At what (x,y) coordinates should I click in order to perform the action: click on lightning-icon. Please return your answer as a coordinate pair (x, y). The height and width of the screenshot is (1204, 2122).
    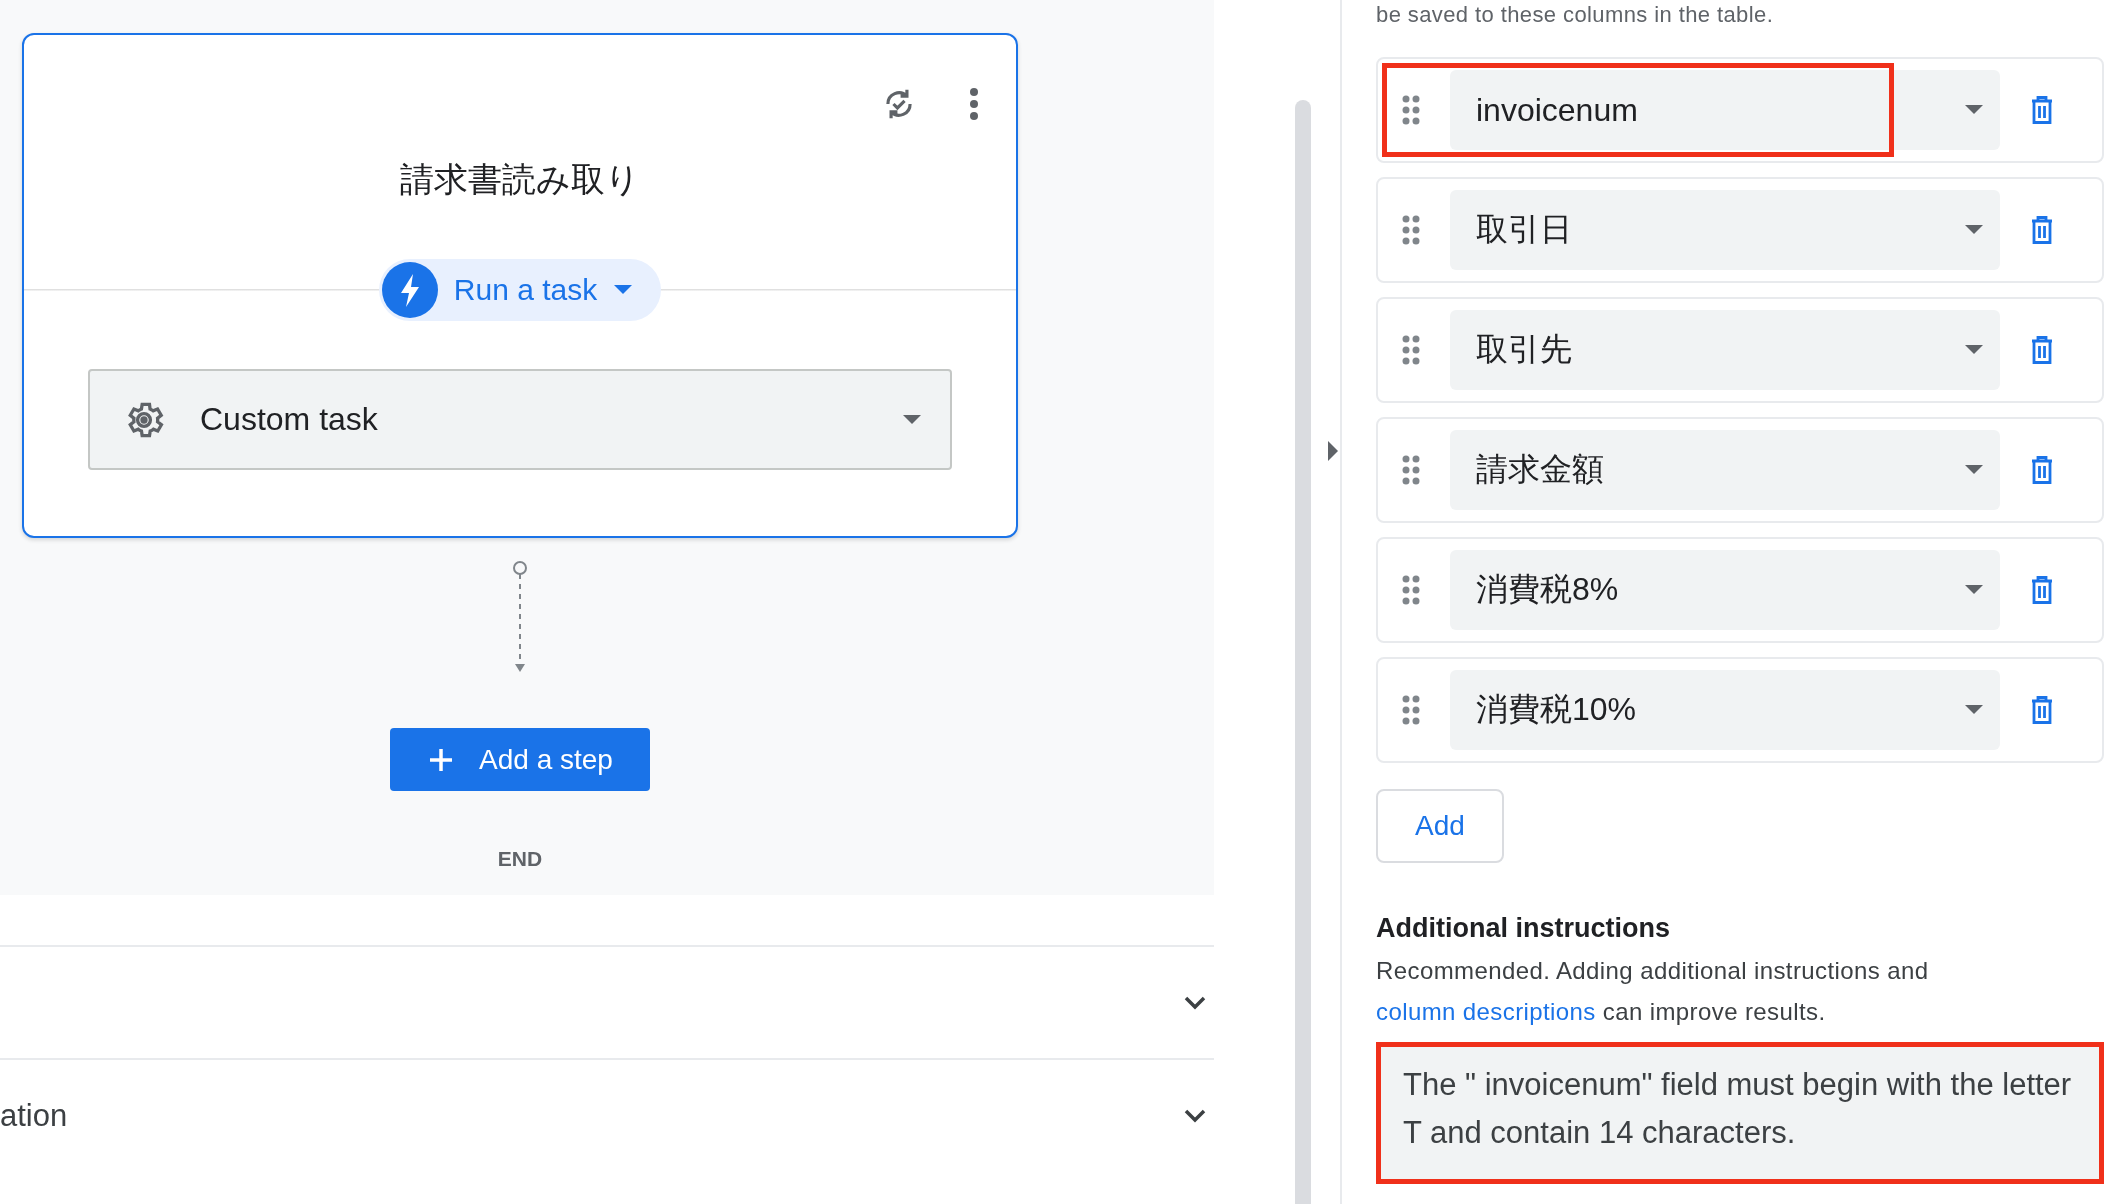
    Looking at the image, I should click on (409, 290).